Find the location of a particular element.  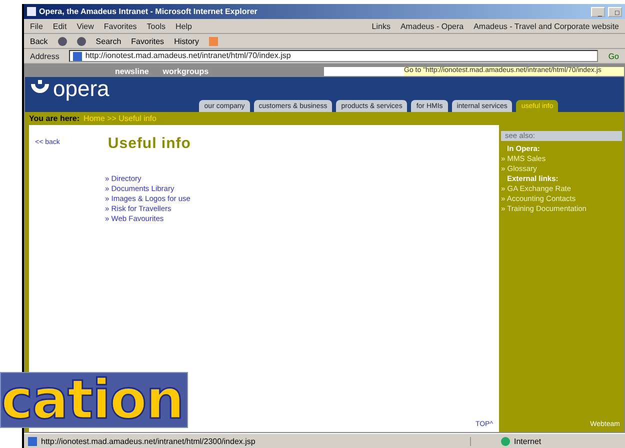

address-field: http://ionotest.mad.amadeus.net/intranet/html/70/index.jsp is located at coordinates (333, 56).